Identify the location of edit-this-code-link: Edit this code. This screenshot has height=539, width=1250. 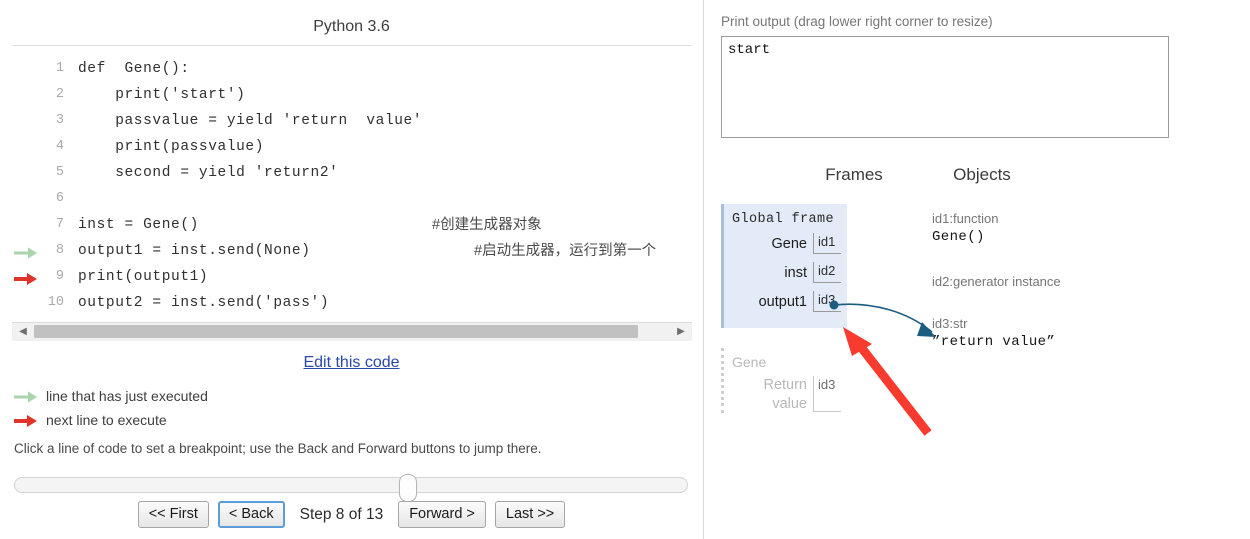
(351, 362).